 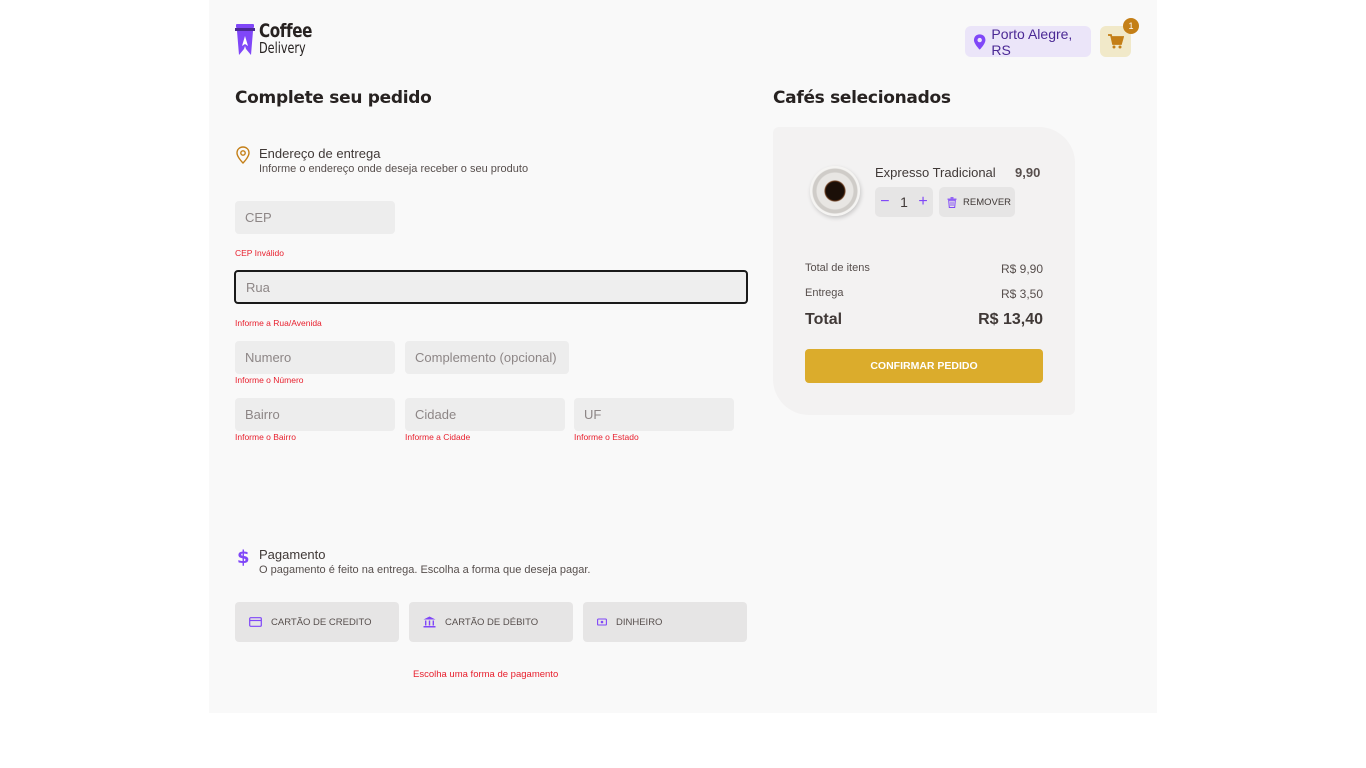 I want to click on cep-input: CEP, so click(x=315, y=217).